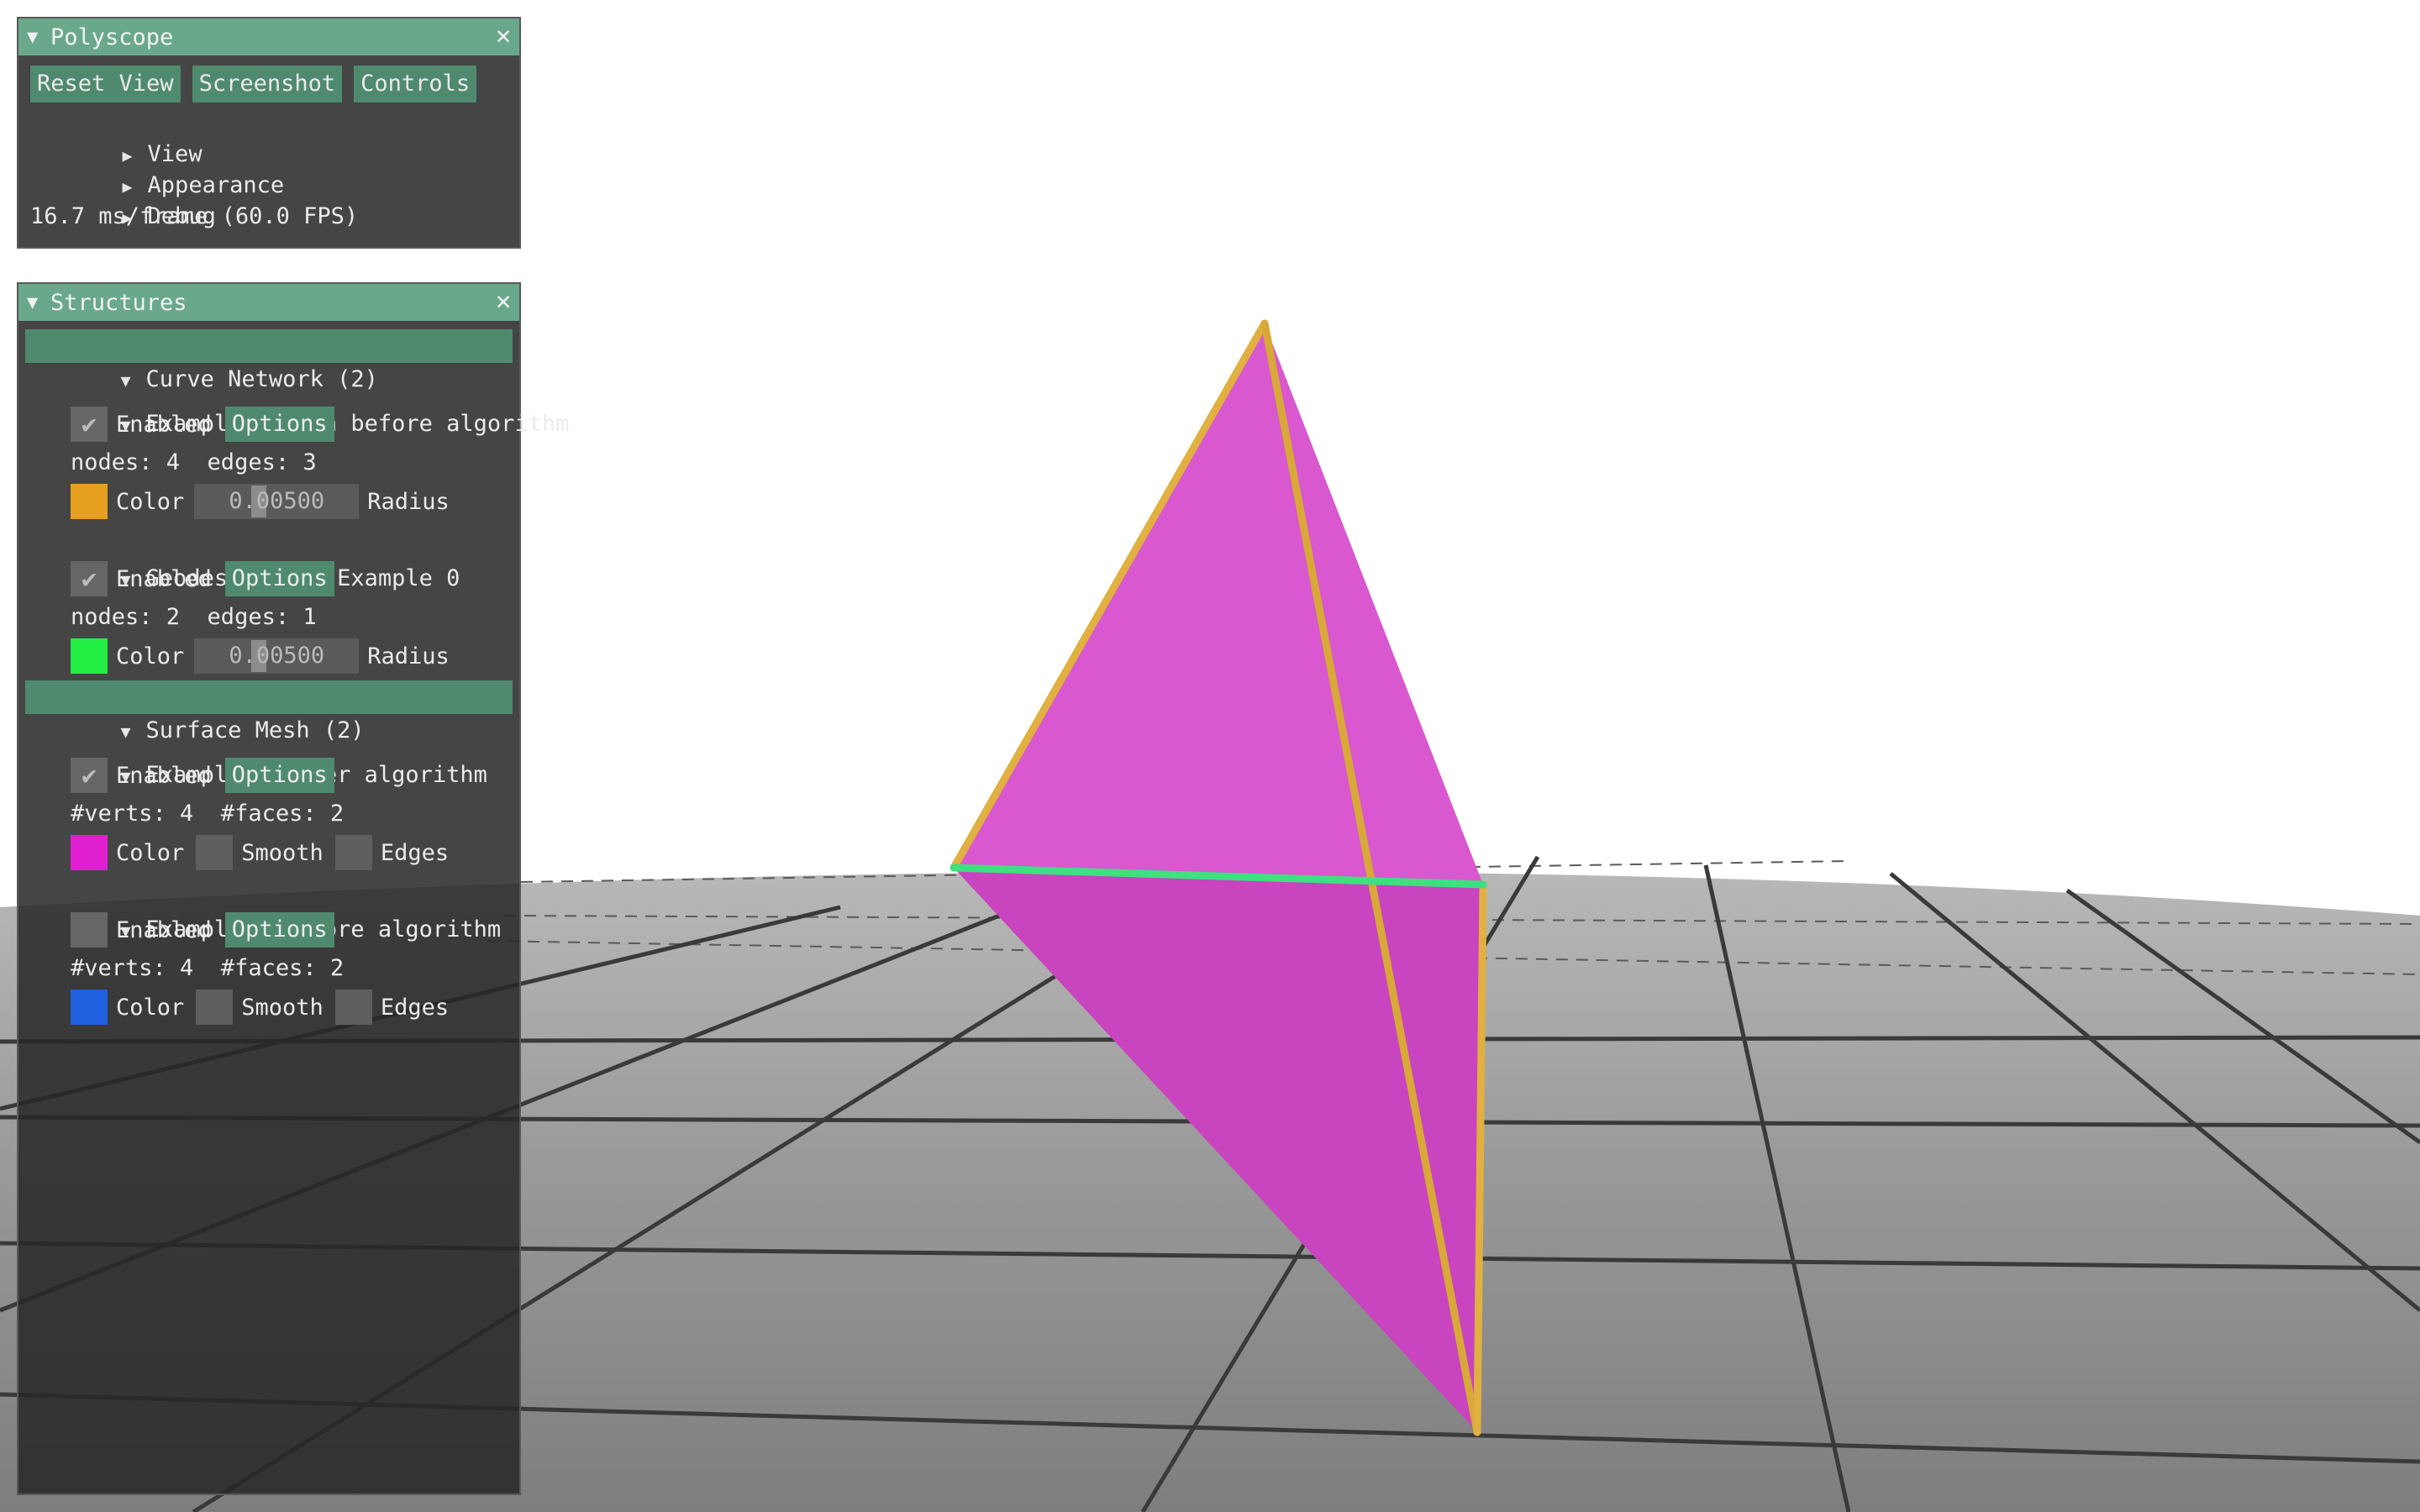  I want to click on reset-view-button: Reset View, so click(105, 84).